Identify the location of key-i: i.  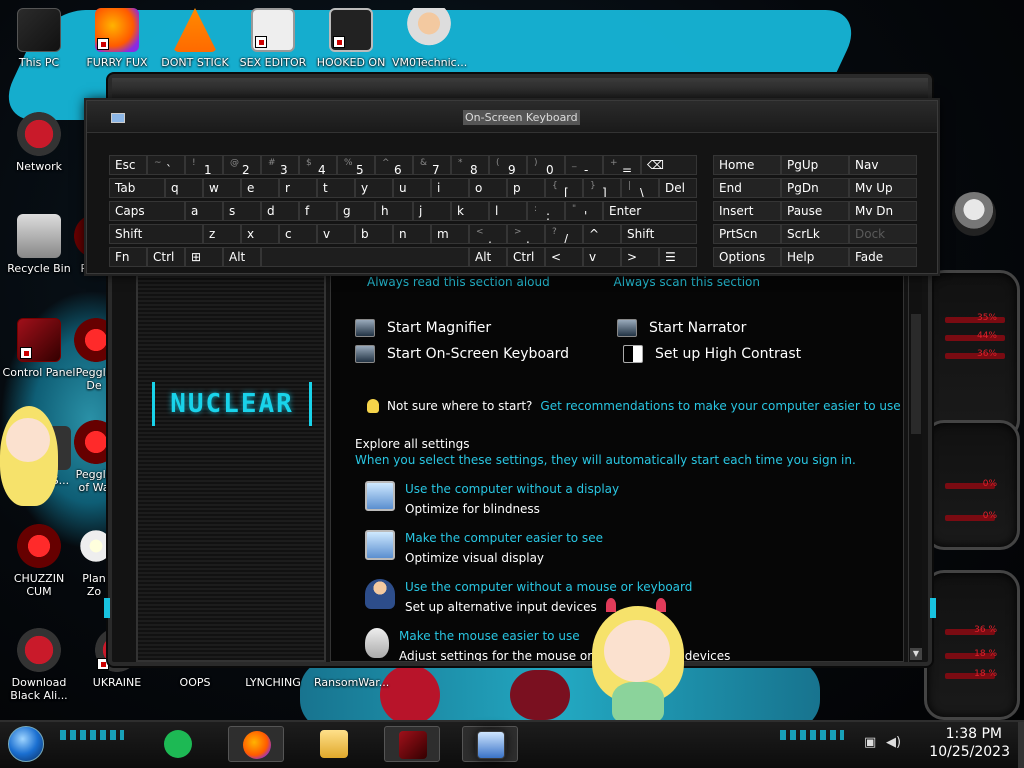
(450, 188).